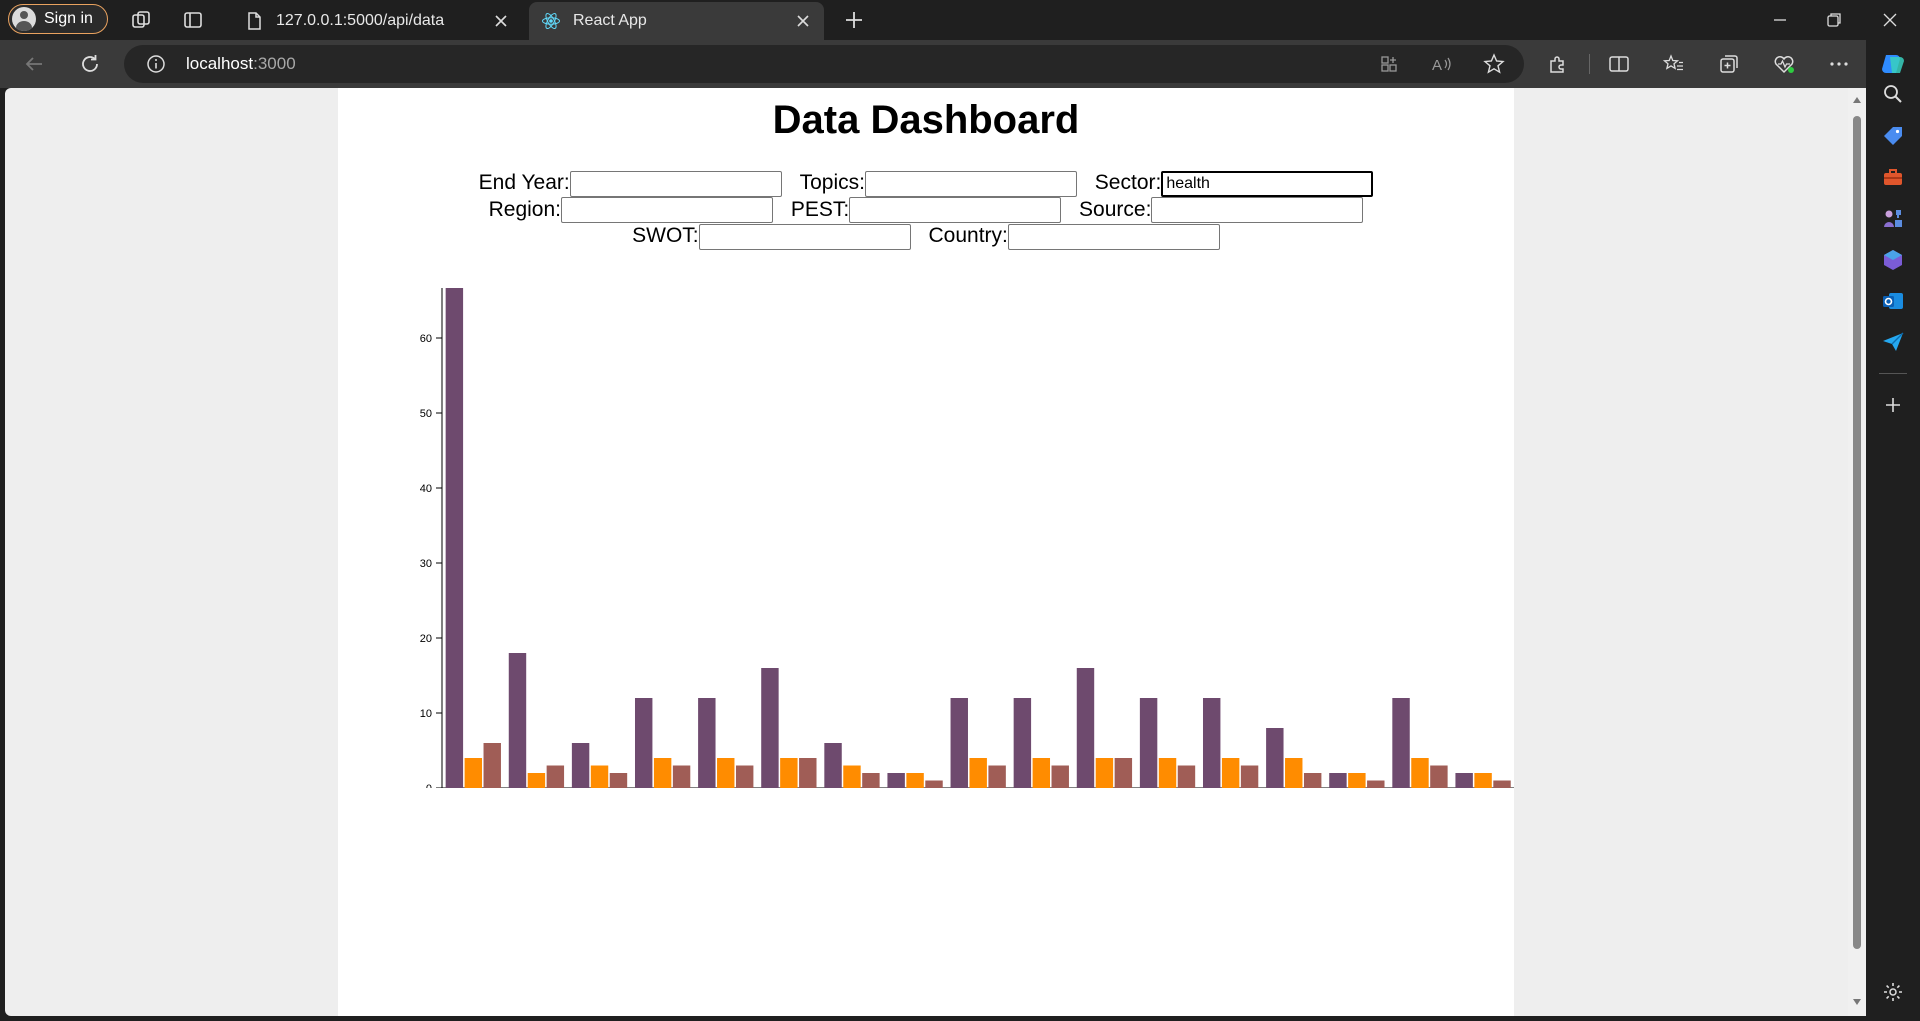  Describe the element at coordinates (1857, 1002) in the screenshot. I see `scroll-down-arrow-icon` at that location.